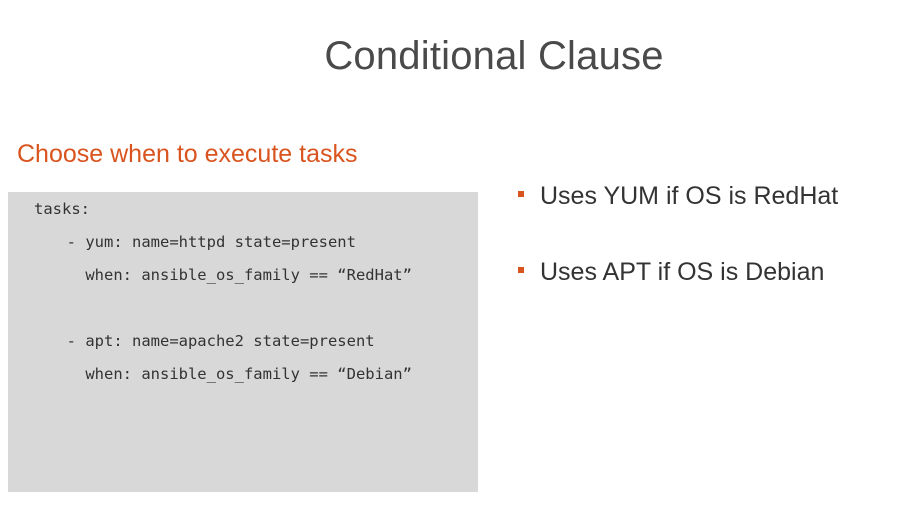 Image resolution: width=922 pixels, height=510 pixels. What do you see at coordinates (682, 272) in the screenshot?
I see `bullet-text: Uses APT if OS is Debian` at bounding box center [682, 272].